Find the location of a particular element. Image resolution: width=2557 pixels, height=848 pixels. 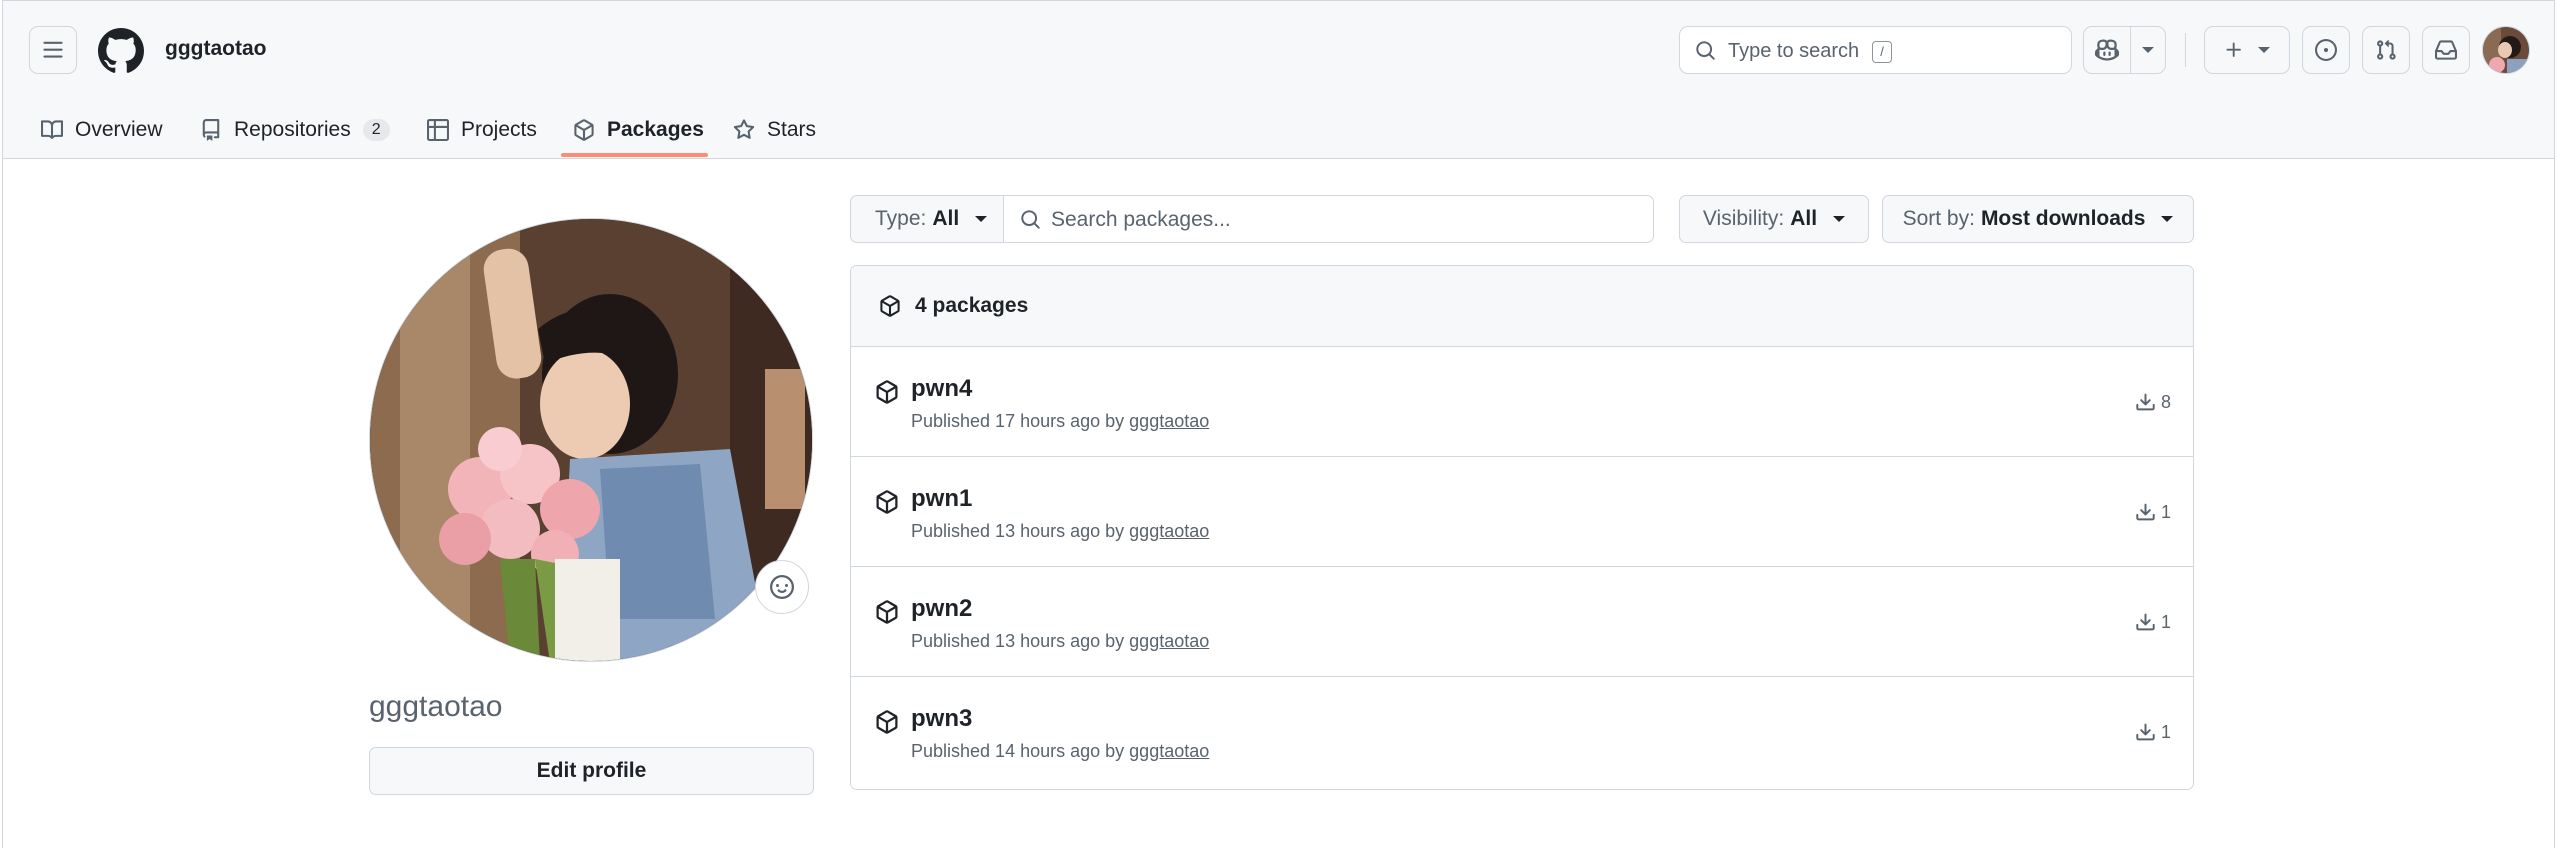

package-published: Published 17 hours ago by is located at coordinates (1018, 421).